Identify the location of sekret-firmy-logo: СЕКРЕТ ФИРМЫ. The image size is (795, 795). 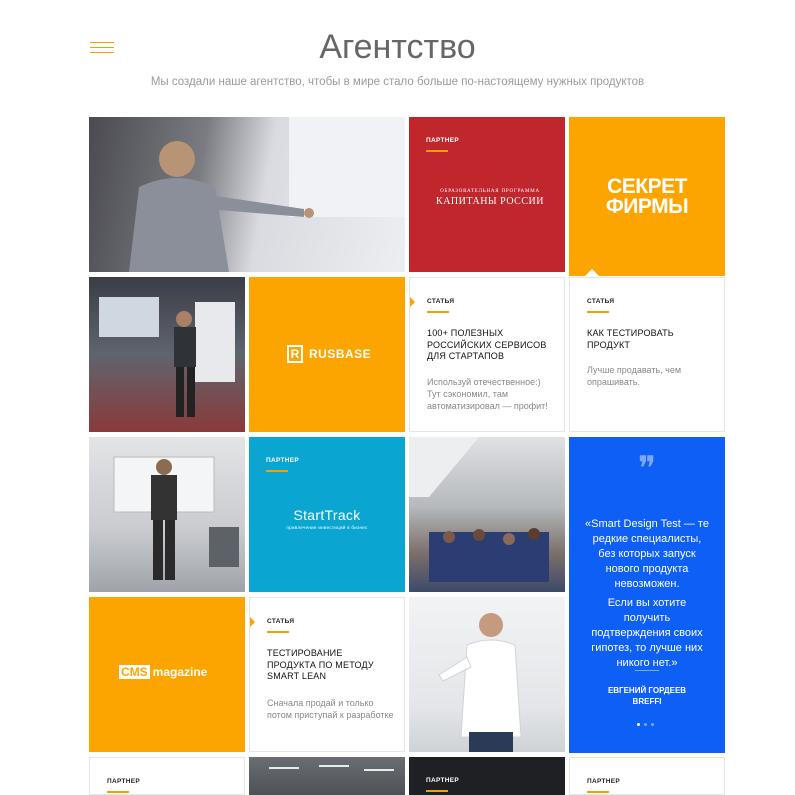
(647, 196).